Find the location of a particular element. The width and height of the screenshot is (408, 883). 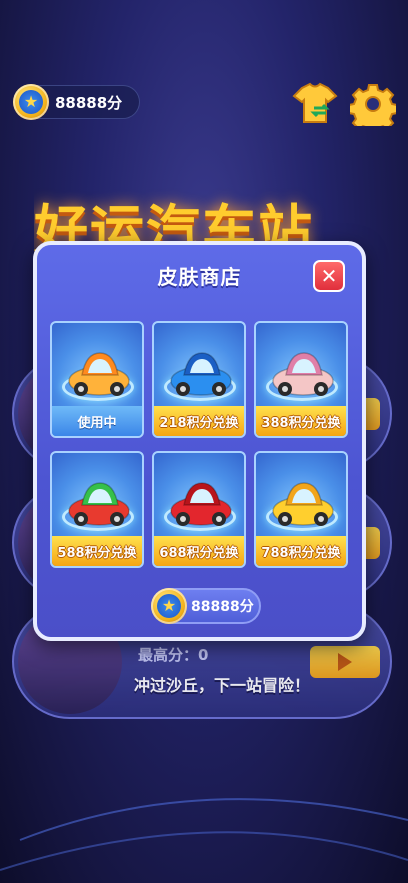

skin-tile: 588积分兑换 is located at coordinates (97, 509).